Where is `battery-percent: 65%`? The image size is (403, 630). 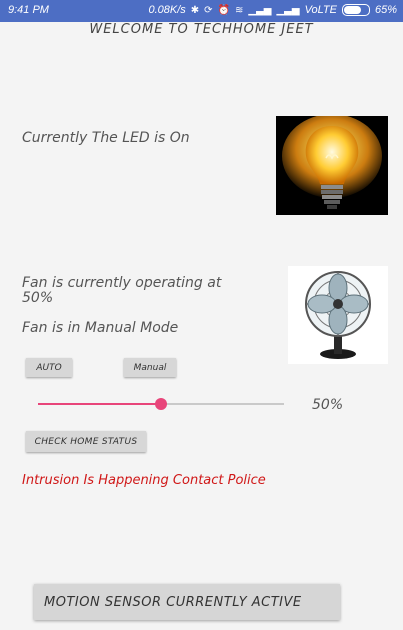
battery-percent: 65% is located at coordinates (385, 10).